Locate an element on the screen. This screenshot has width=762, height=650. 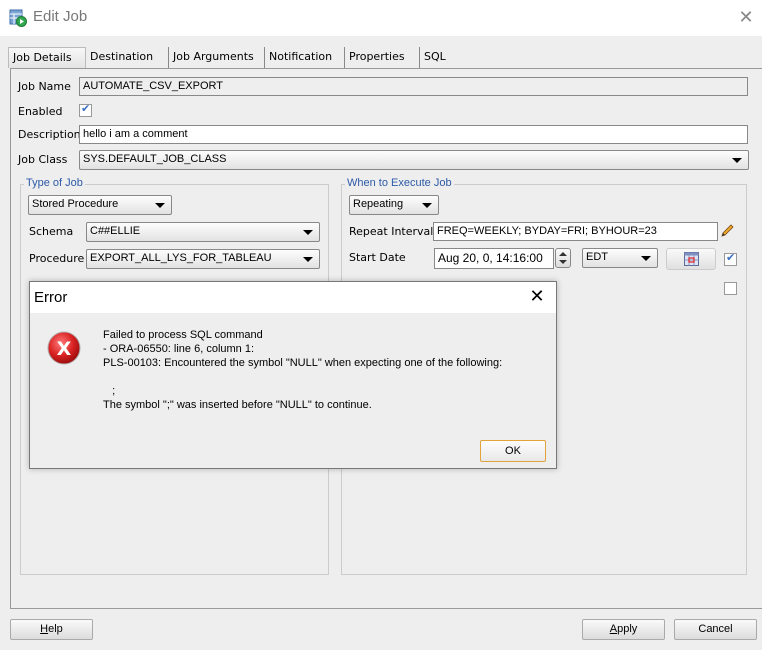
start-date-checkbox: ✔ is located at coordinates (730, 258).